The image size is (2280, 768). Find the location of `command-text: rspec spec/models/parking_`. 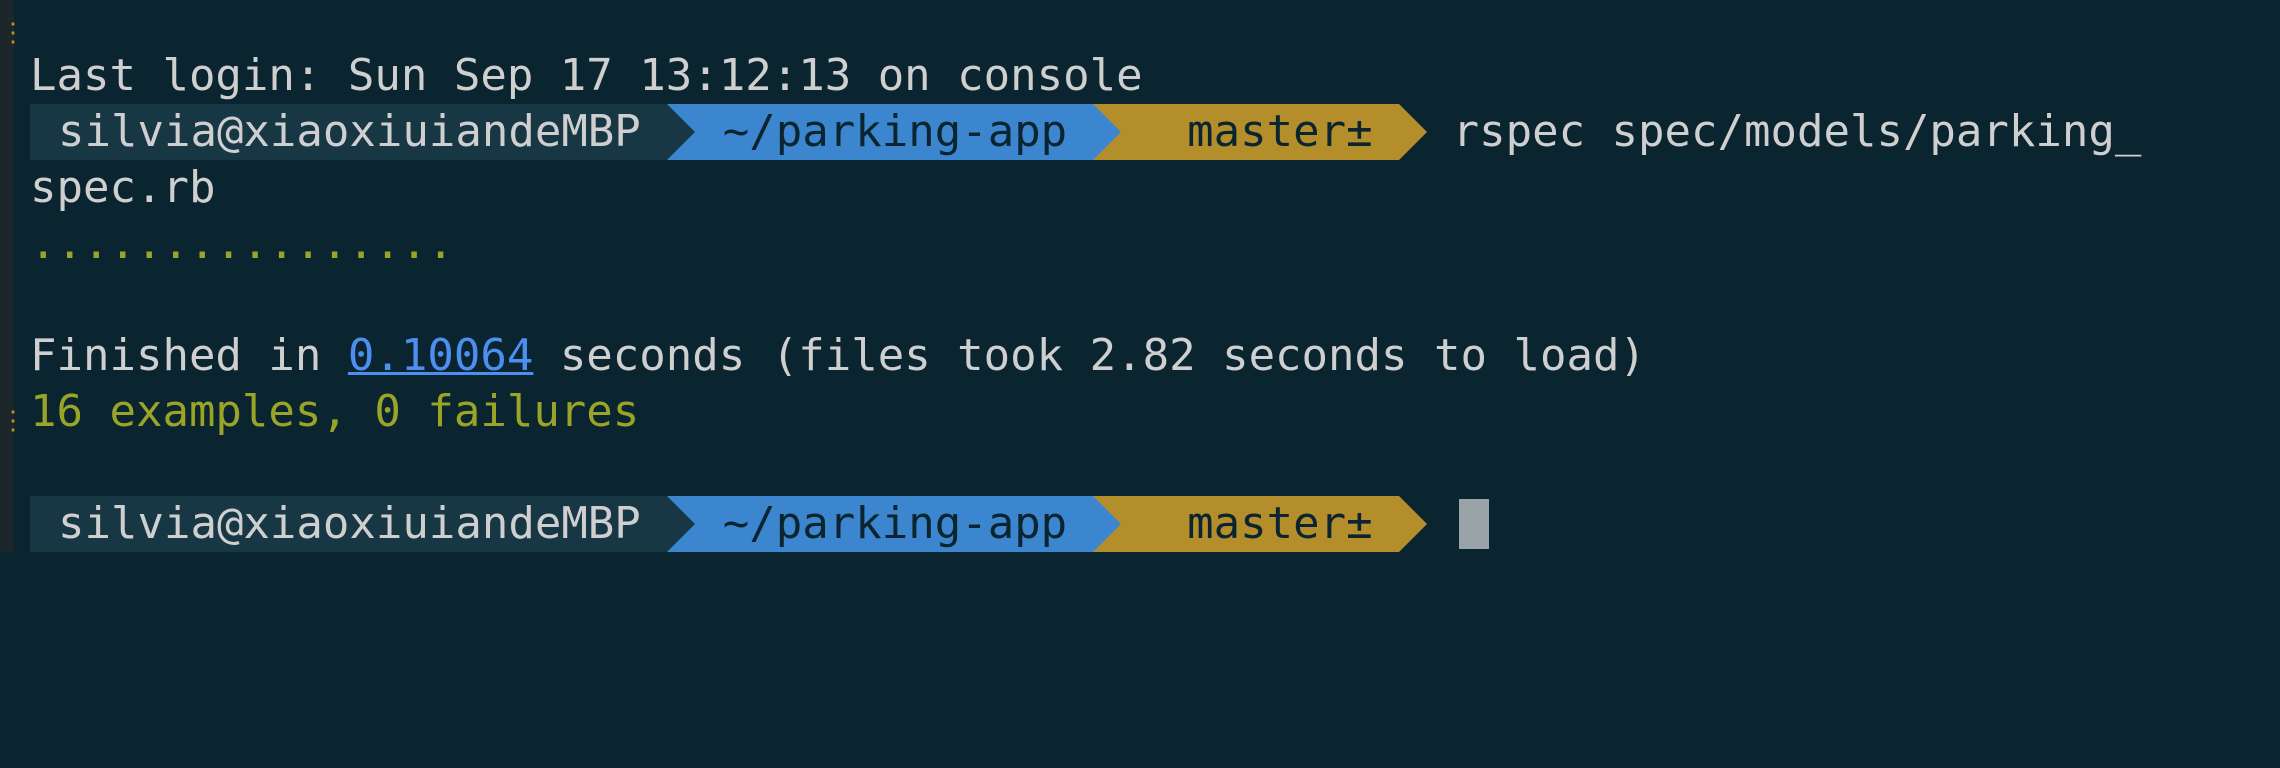

command-text: rspec spec/models/parking_ is located at coordinates (1797, 131).